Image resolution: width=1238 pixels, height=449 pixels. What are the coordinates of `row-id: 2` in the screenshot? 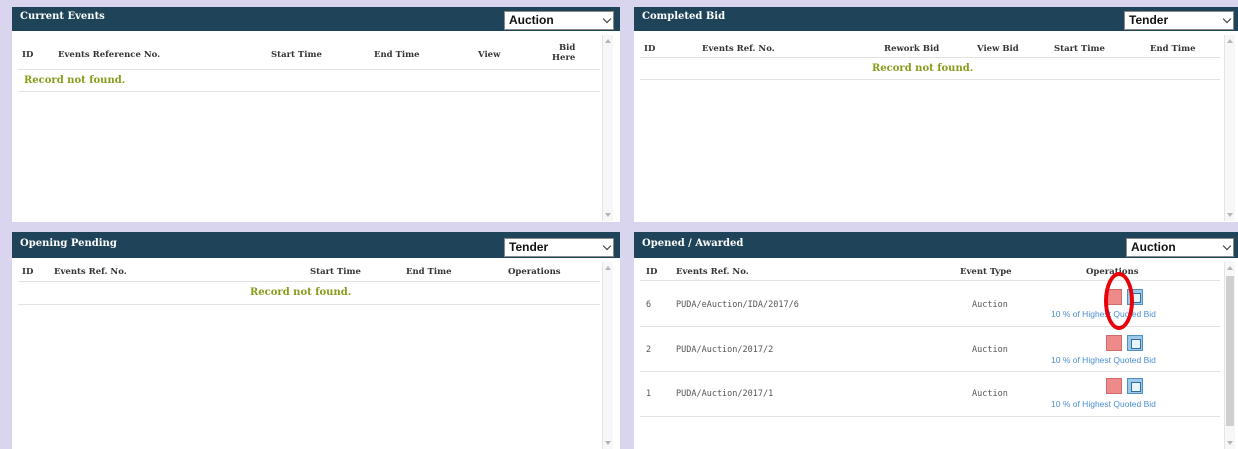 It's located at (649, 350).